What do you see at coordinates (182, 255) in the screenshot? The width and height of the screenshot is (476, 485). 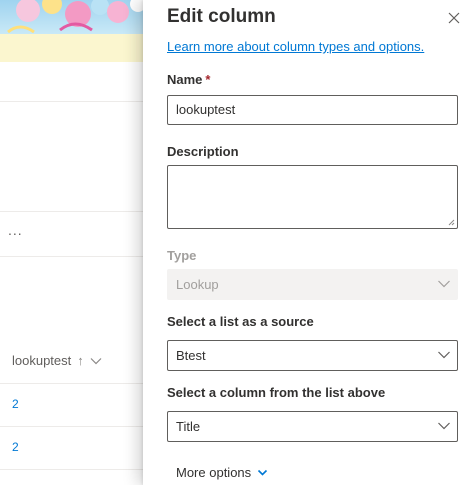 I see `type-label: Type` at bounding box center [182, 255].